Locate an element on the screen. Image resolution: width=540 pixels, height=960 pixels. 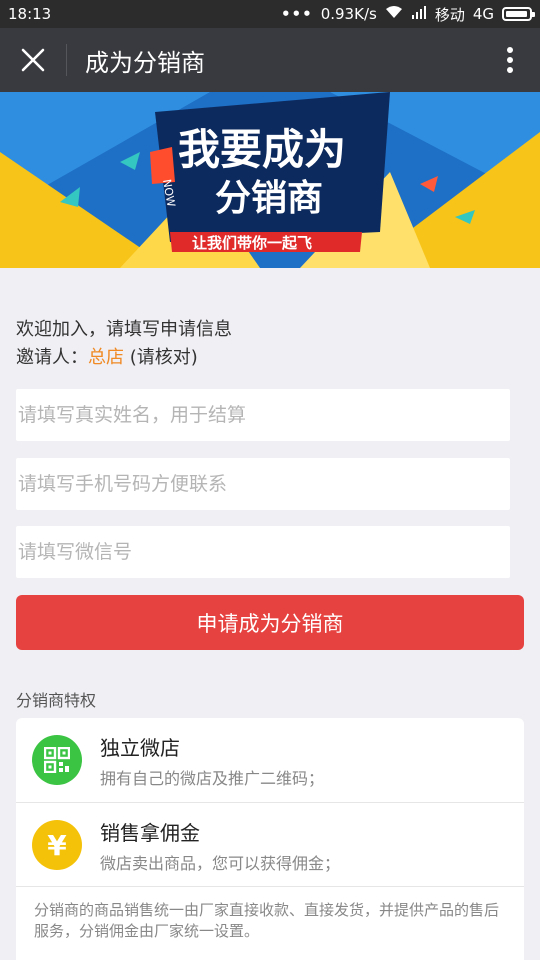
close-icon is located at coordinates (33, 60).